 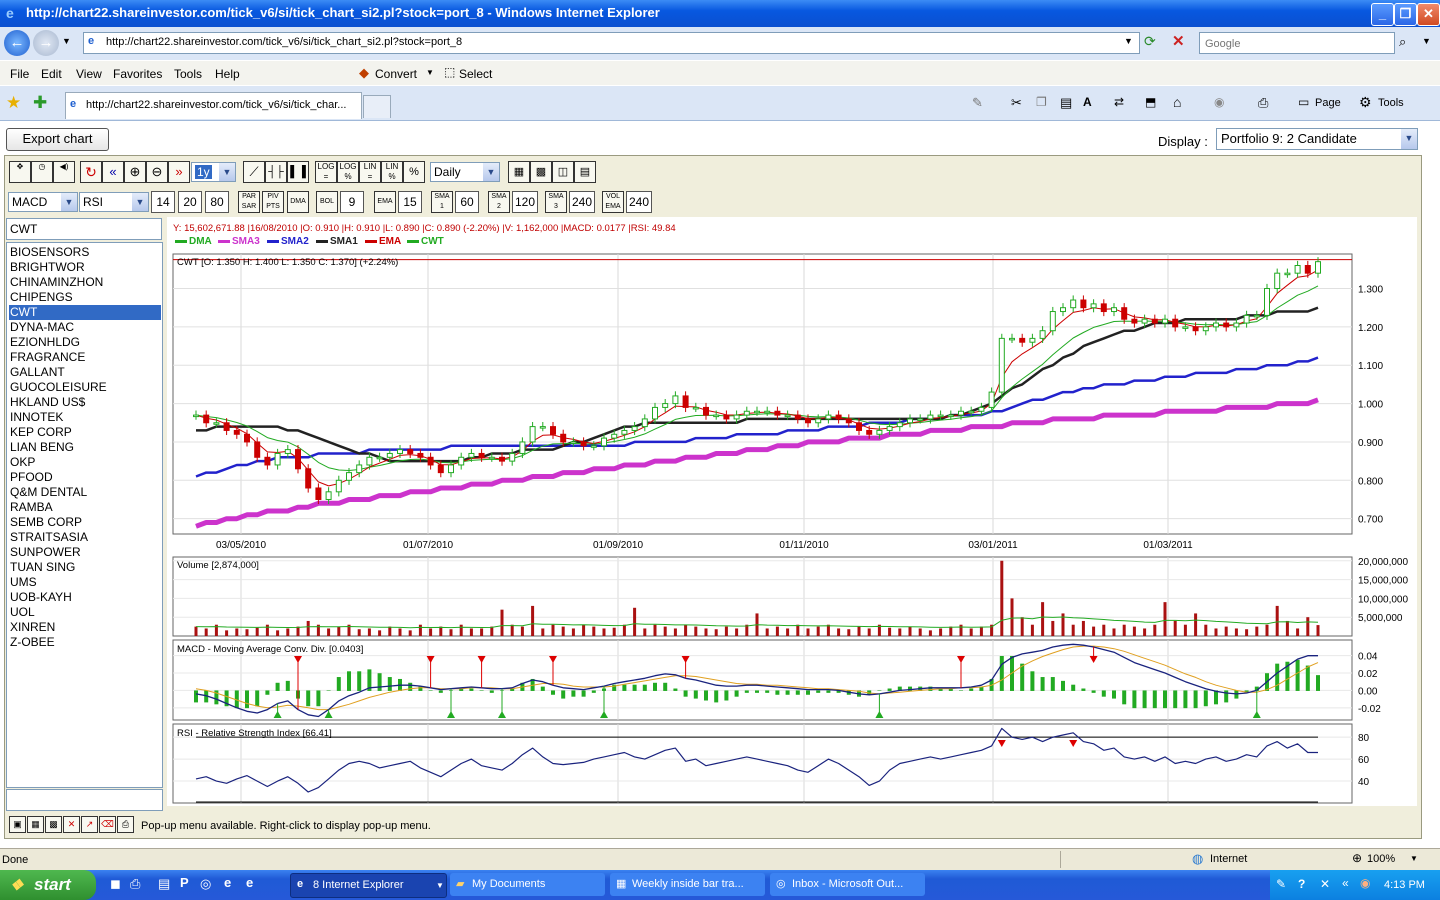 I want to click on bottom-print-icon: ⎙, so click(x=125, y=824).